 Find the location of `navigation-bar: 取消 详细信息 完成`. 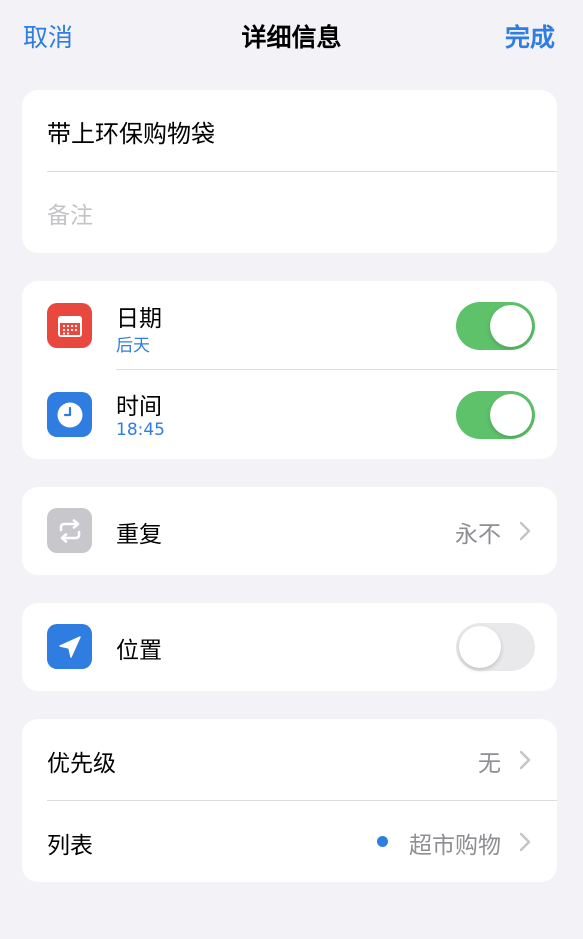

navigation-bar: 取消 详细信息 完成 is located at coordinates (291, 34).